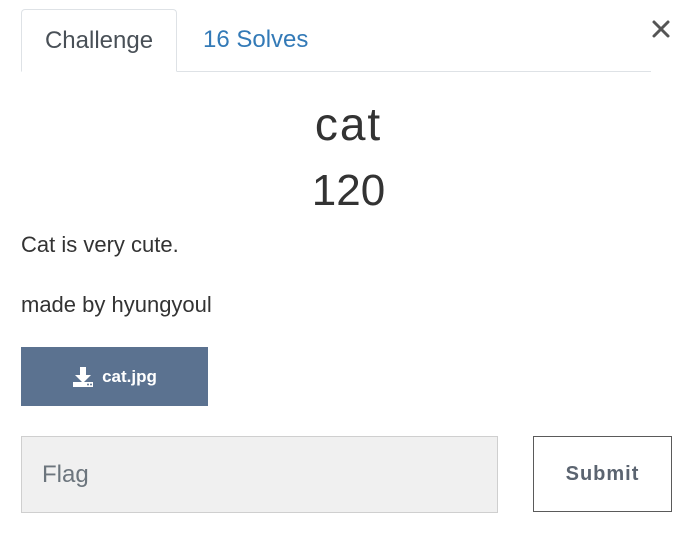  I want to click on challenge-name: cat, so click(348, 124).